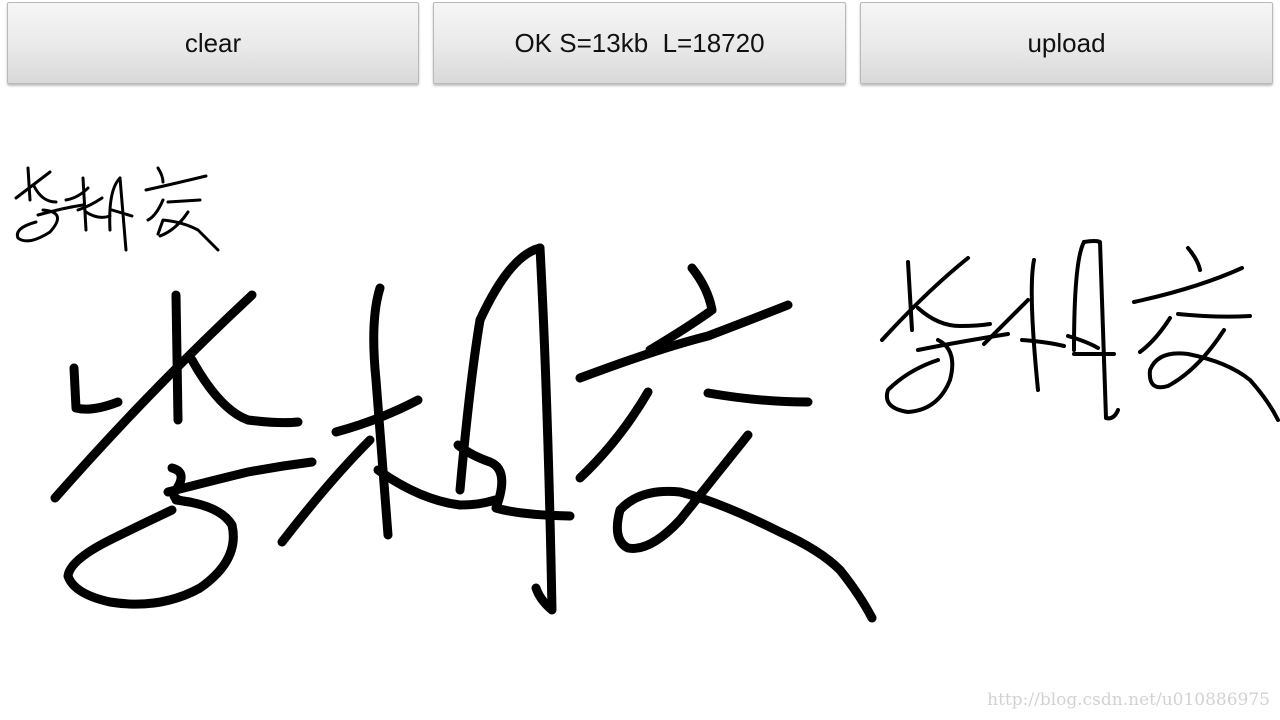 The image size is (1280, 720). I want to click on clear-button: clear, so click(213, 43).